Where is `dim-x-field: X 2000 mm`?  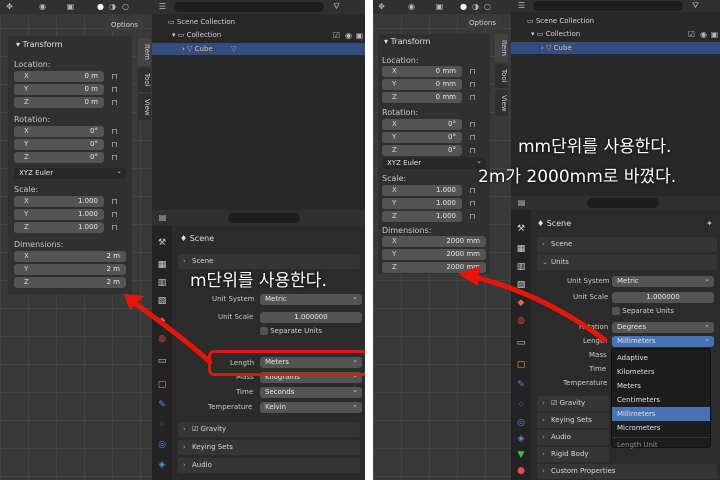 dim-x-field: X 2000 mm is located at coordinates (434, 241).